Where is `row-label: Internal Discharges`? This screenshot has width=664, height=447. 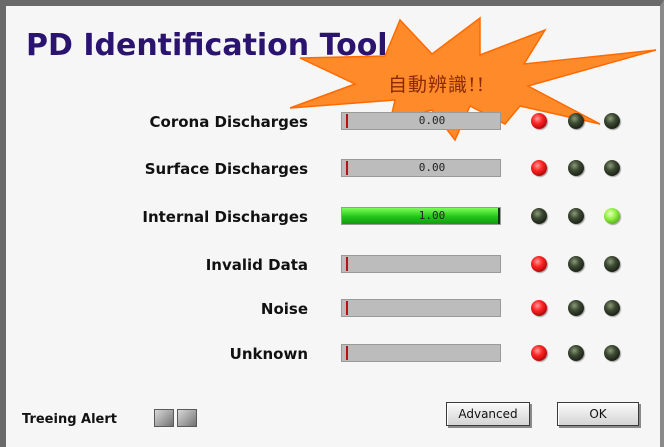
row-label: Internal Discharges is located at coordinates (225, 217).